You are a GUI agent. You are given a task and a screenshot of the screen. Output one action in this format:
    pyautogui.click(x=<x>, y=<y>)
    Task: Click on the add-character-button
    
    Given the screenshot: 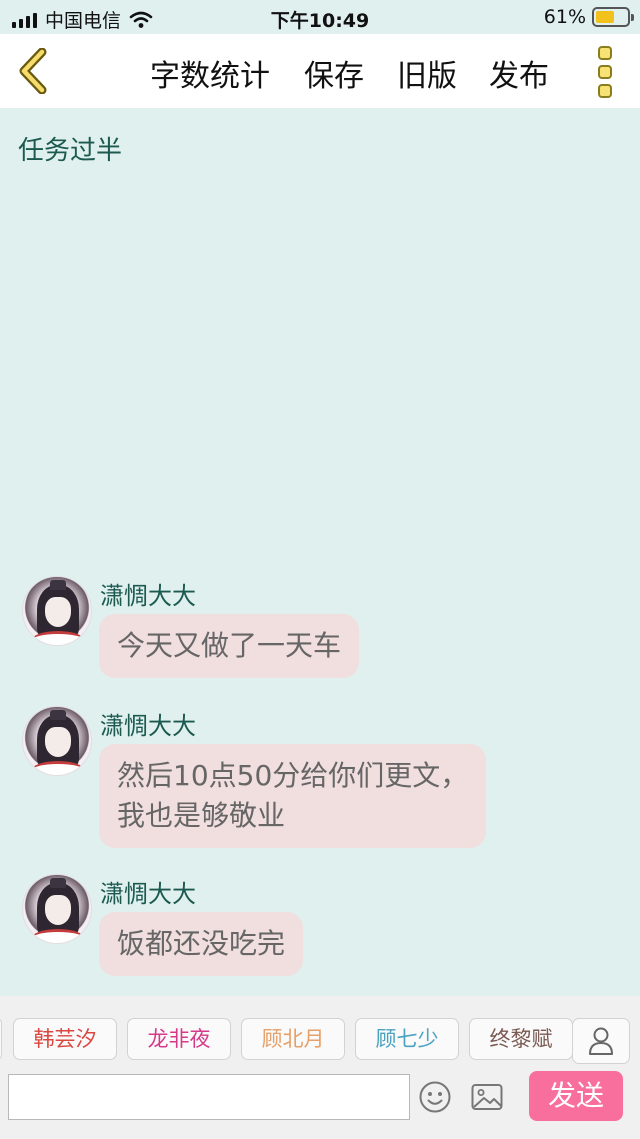 What is the action you would take?
    pyautogui.click(x=601, y=1041)
    